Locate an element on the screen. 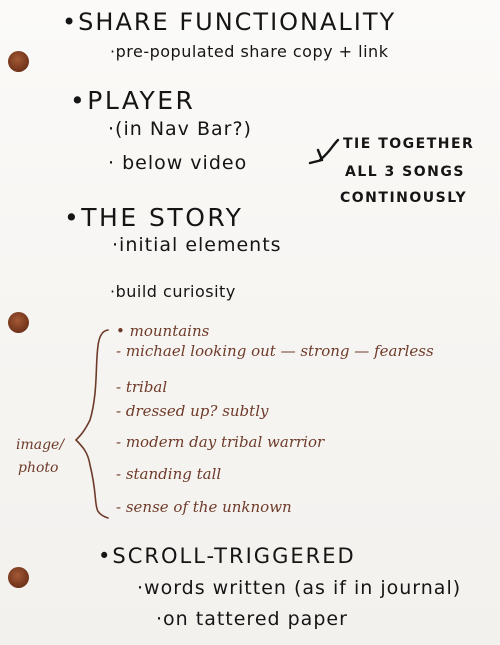 This screenshot has height=645, width=500. story-sub-item: - standing tall is located at coordinates (169, 474).